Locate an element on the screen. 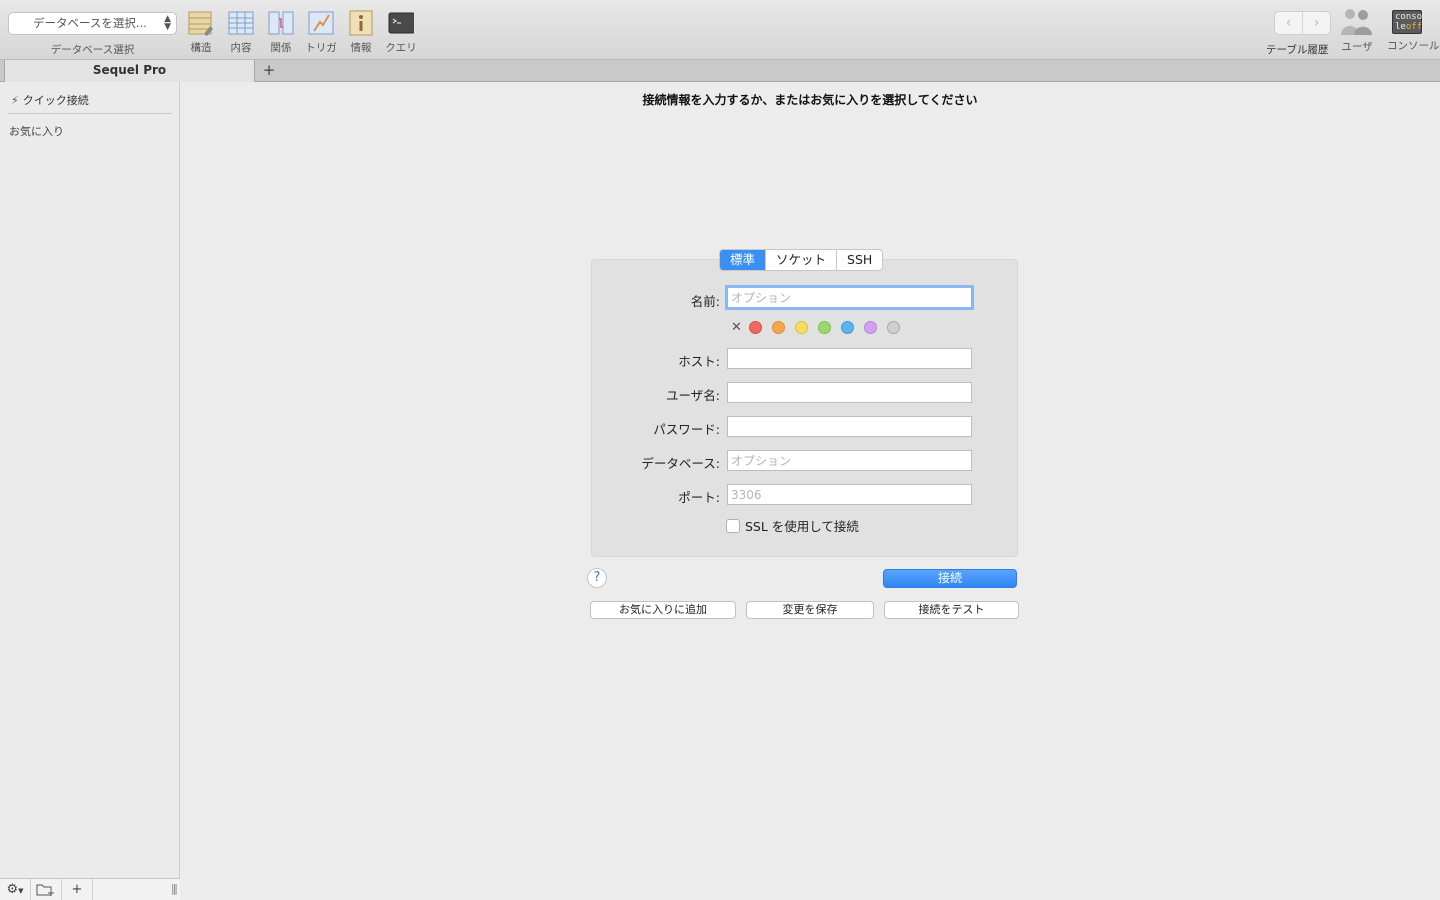  chevron-updown-icon: ▲ ▼ is located at coordinates (167, 23).